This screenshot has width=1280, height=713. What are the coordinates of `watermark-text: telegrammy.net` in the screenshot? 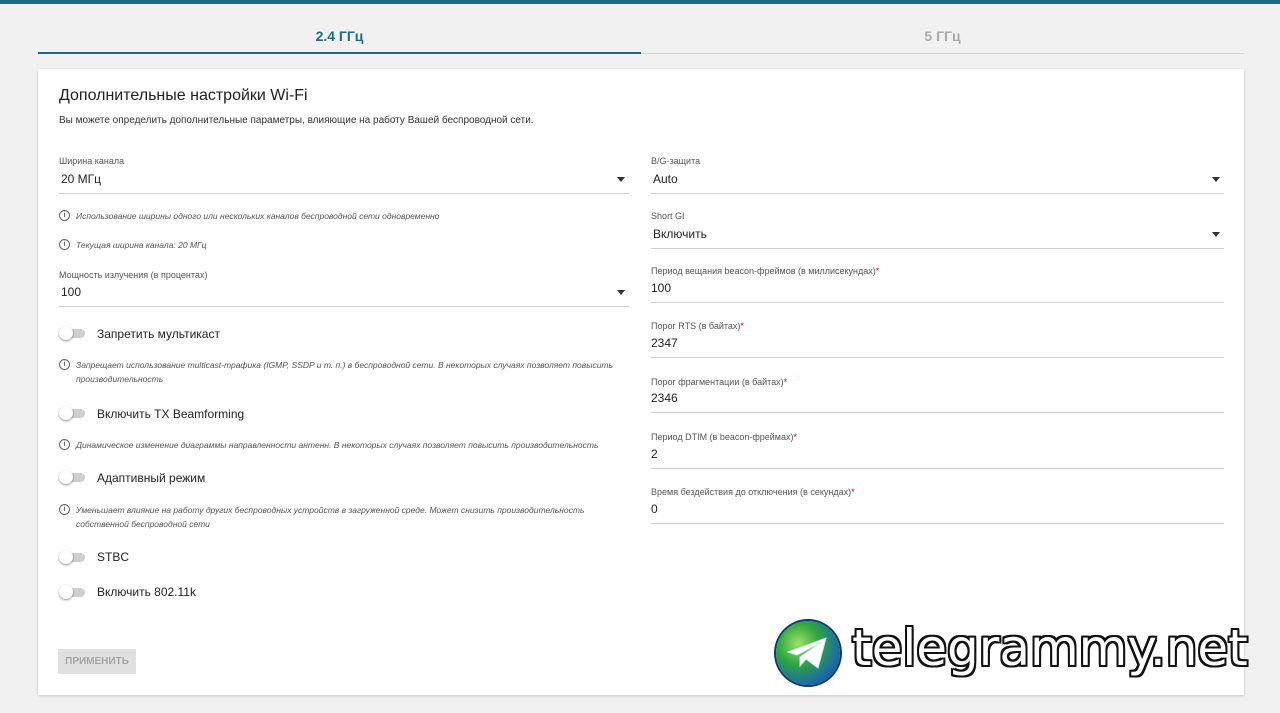 It's located at (1050, 648).